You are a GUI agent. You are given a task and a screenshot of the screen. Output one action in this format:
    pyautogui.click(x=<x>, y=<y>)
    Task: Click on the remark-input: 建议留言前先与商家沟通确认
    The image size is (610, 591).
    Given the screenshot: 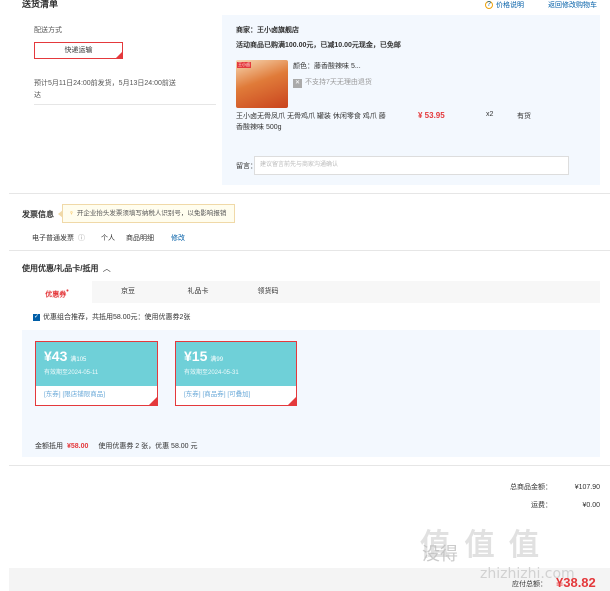 What is the action you would take?
    pyautogui.click(x=411, y=165)
    